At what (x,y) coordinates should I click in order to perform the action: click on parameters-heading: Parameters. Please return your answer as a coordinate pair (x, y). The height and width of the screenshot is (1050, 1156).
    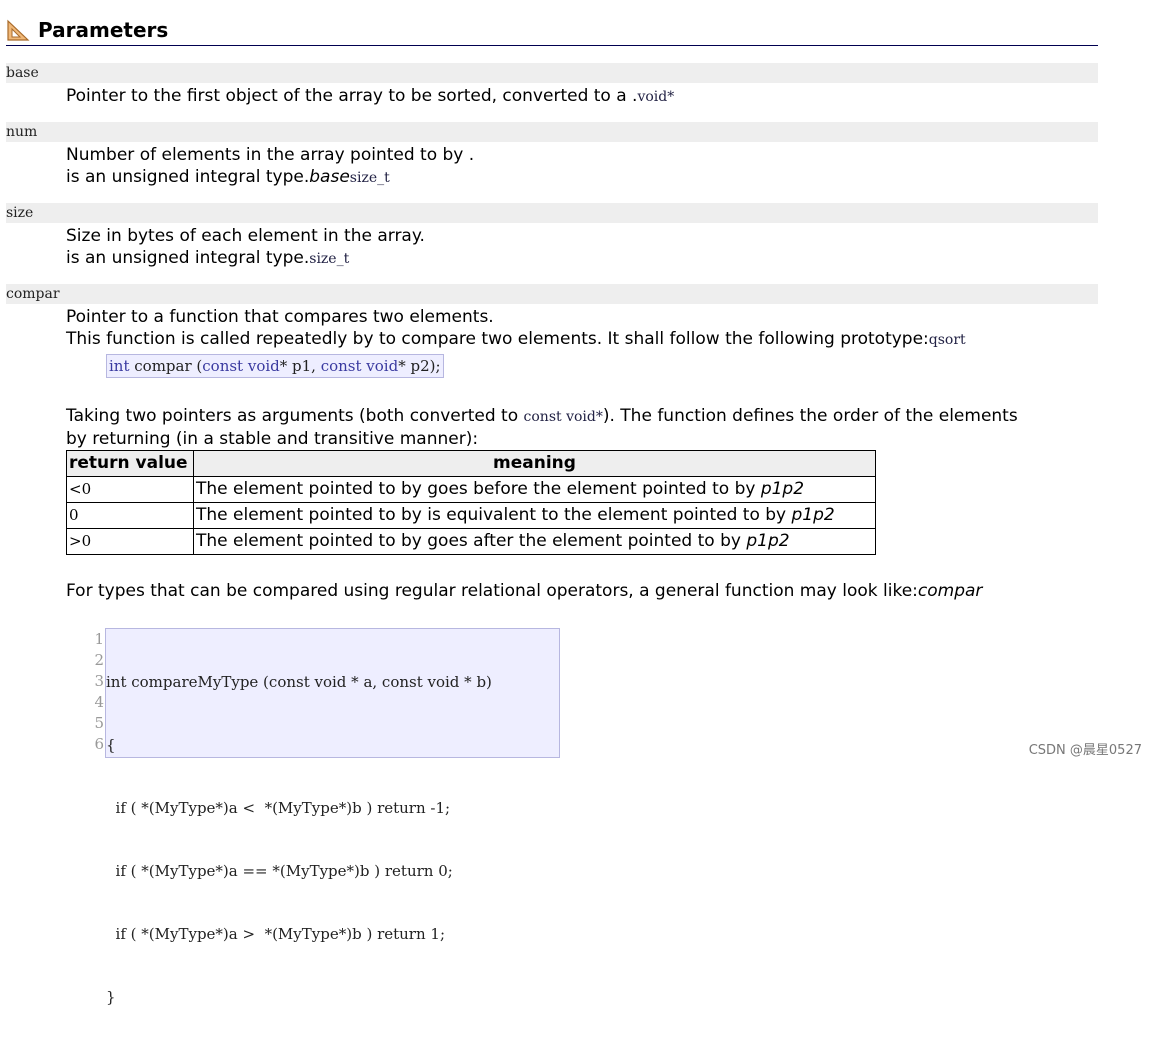
    Looking at the image, I should click on (552, 32).